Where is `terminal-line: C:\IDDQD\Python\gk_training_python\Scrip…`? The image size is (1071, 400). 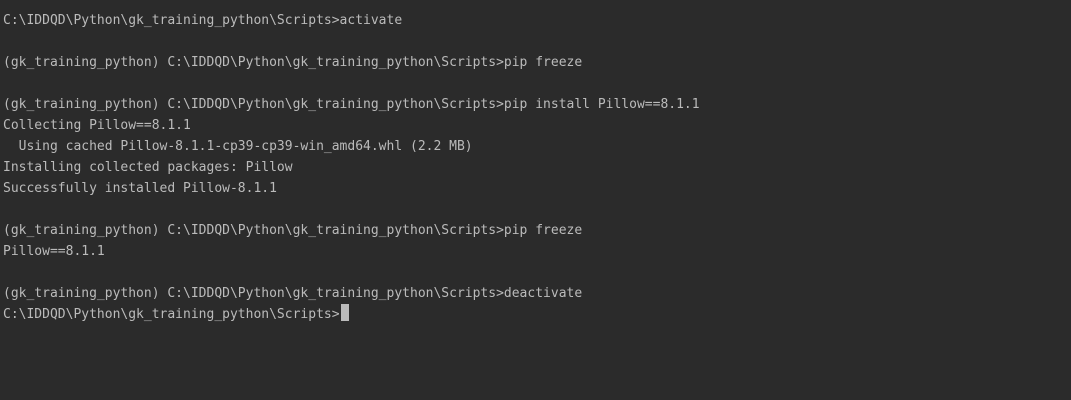 terminal-line: C:\IDDQD\Python\gk_training_python\Scrip… is located at coordinates (203, 20).